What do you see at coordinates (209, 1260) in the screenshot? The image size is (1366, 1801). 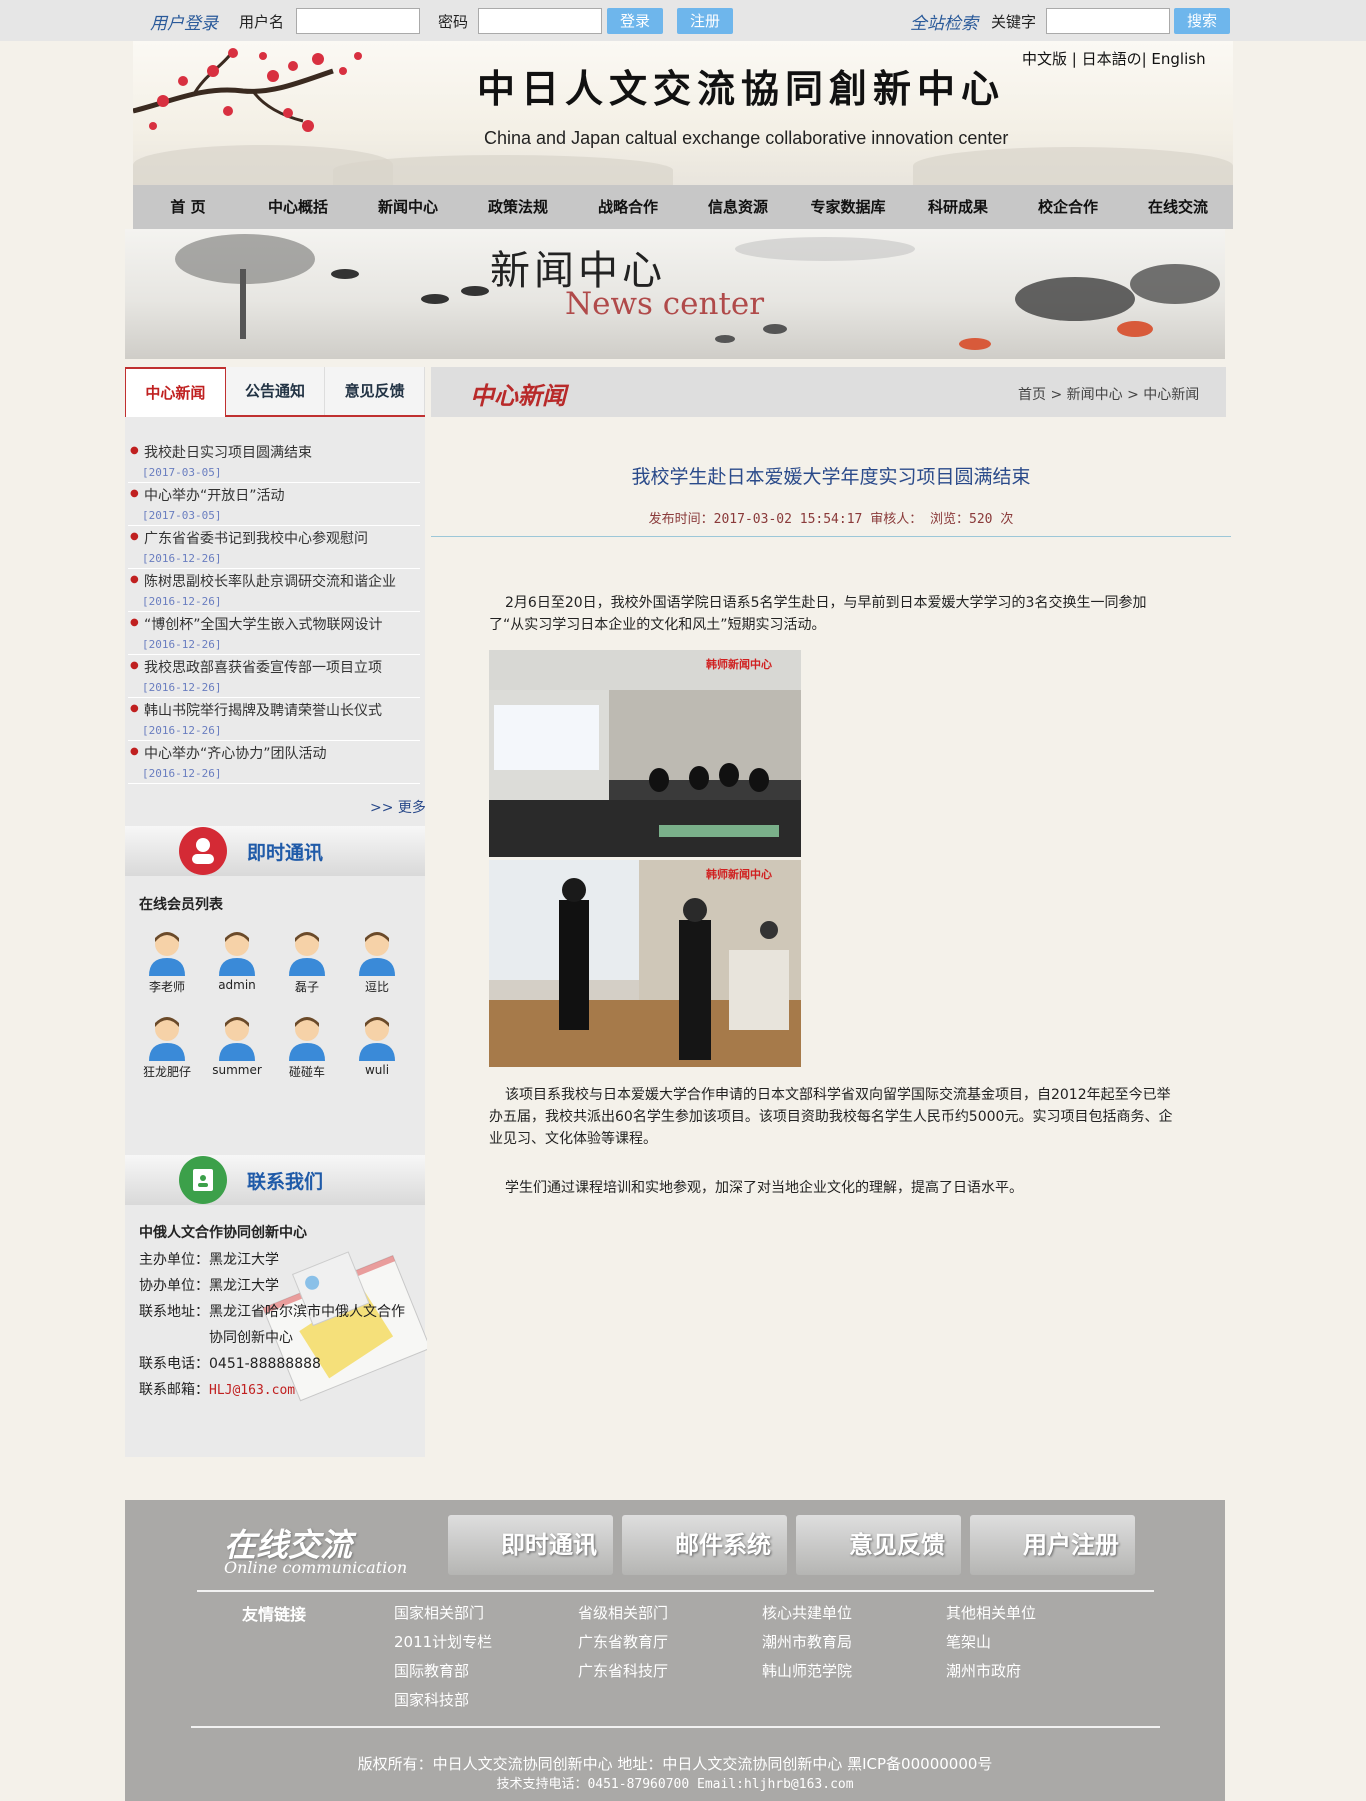 I see `contact-host: 主办单位：黑龙江大学` at bounding box center [209, 1260].